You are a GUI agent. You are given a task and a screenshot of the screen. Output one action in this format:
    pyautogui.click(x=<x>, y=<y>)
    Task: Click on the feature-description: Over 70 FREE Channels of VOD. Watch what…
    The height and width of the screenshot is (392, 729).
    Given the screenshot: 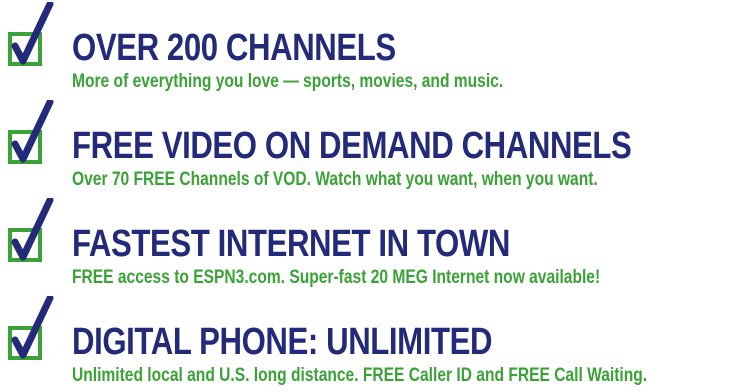 What is the action you would take?
    pyautogui.click(x=335, y=179)
    